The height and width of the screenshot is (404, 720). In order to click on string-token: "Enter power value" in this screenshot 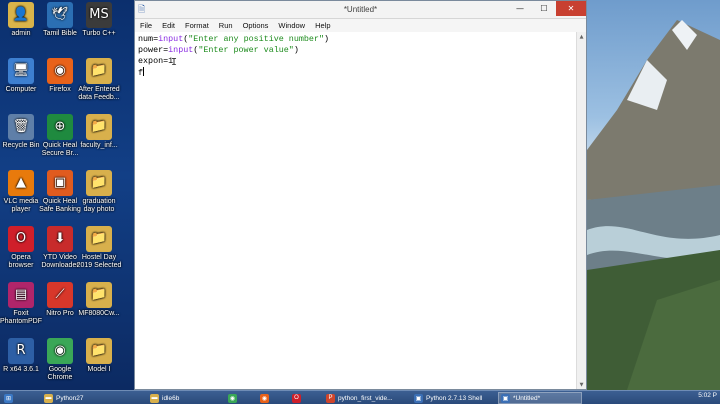, I will do `click(246, 50)`.